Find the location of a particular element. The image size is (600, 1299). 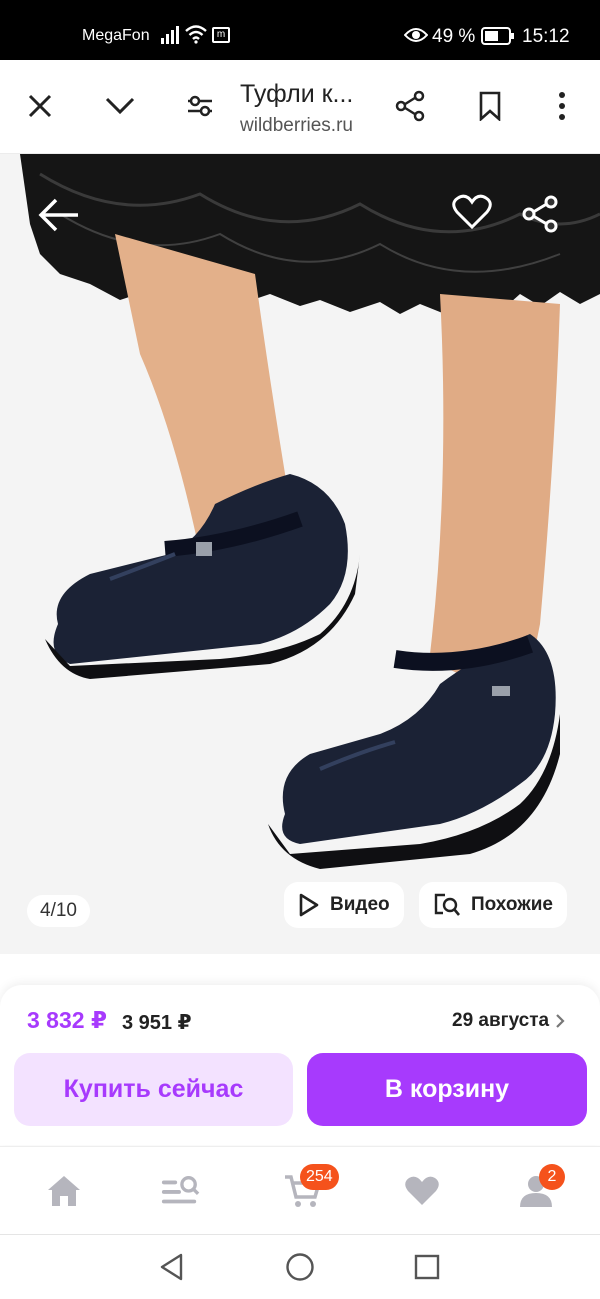

delivery-date: 29 августа is located at coordinates (508, 1021).